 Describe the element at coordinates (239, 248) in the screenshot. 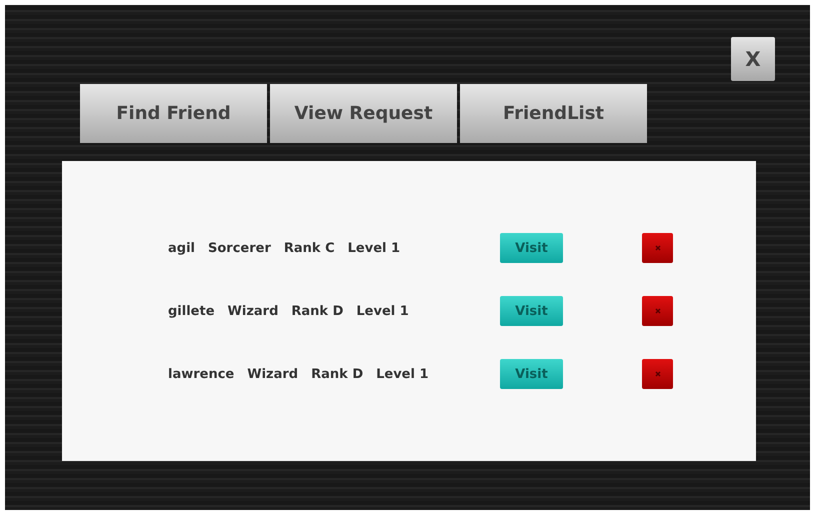

I see `friend-class: Sorcerer` at that location.